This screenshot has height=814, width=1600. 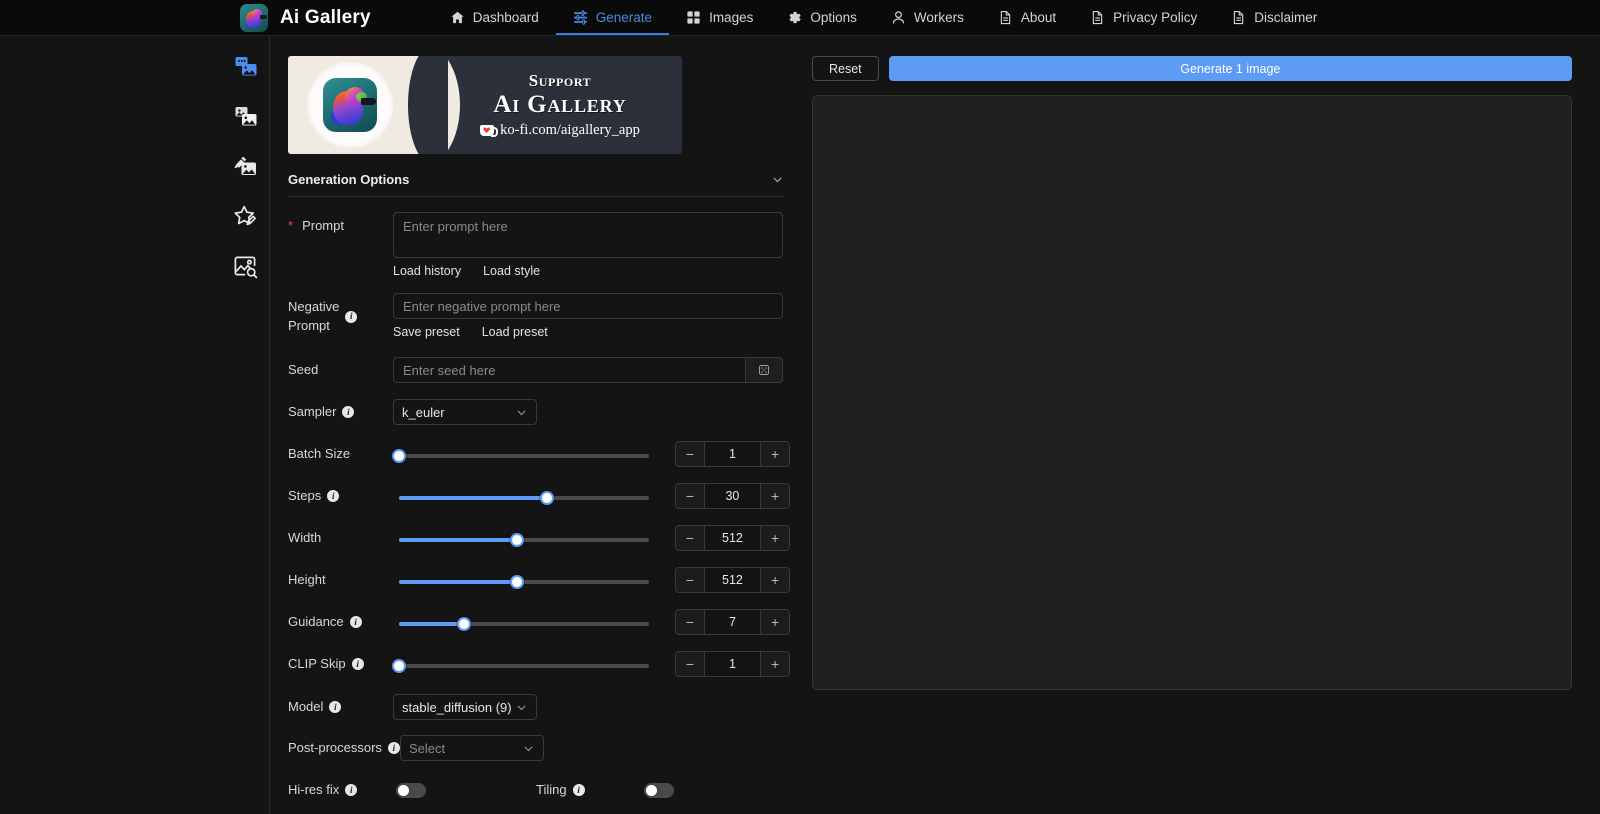 I want to click on seed-row: Seed, so click(x=539, y=370).